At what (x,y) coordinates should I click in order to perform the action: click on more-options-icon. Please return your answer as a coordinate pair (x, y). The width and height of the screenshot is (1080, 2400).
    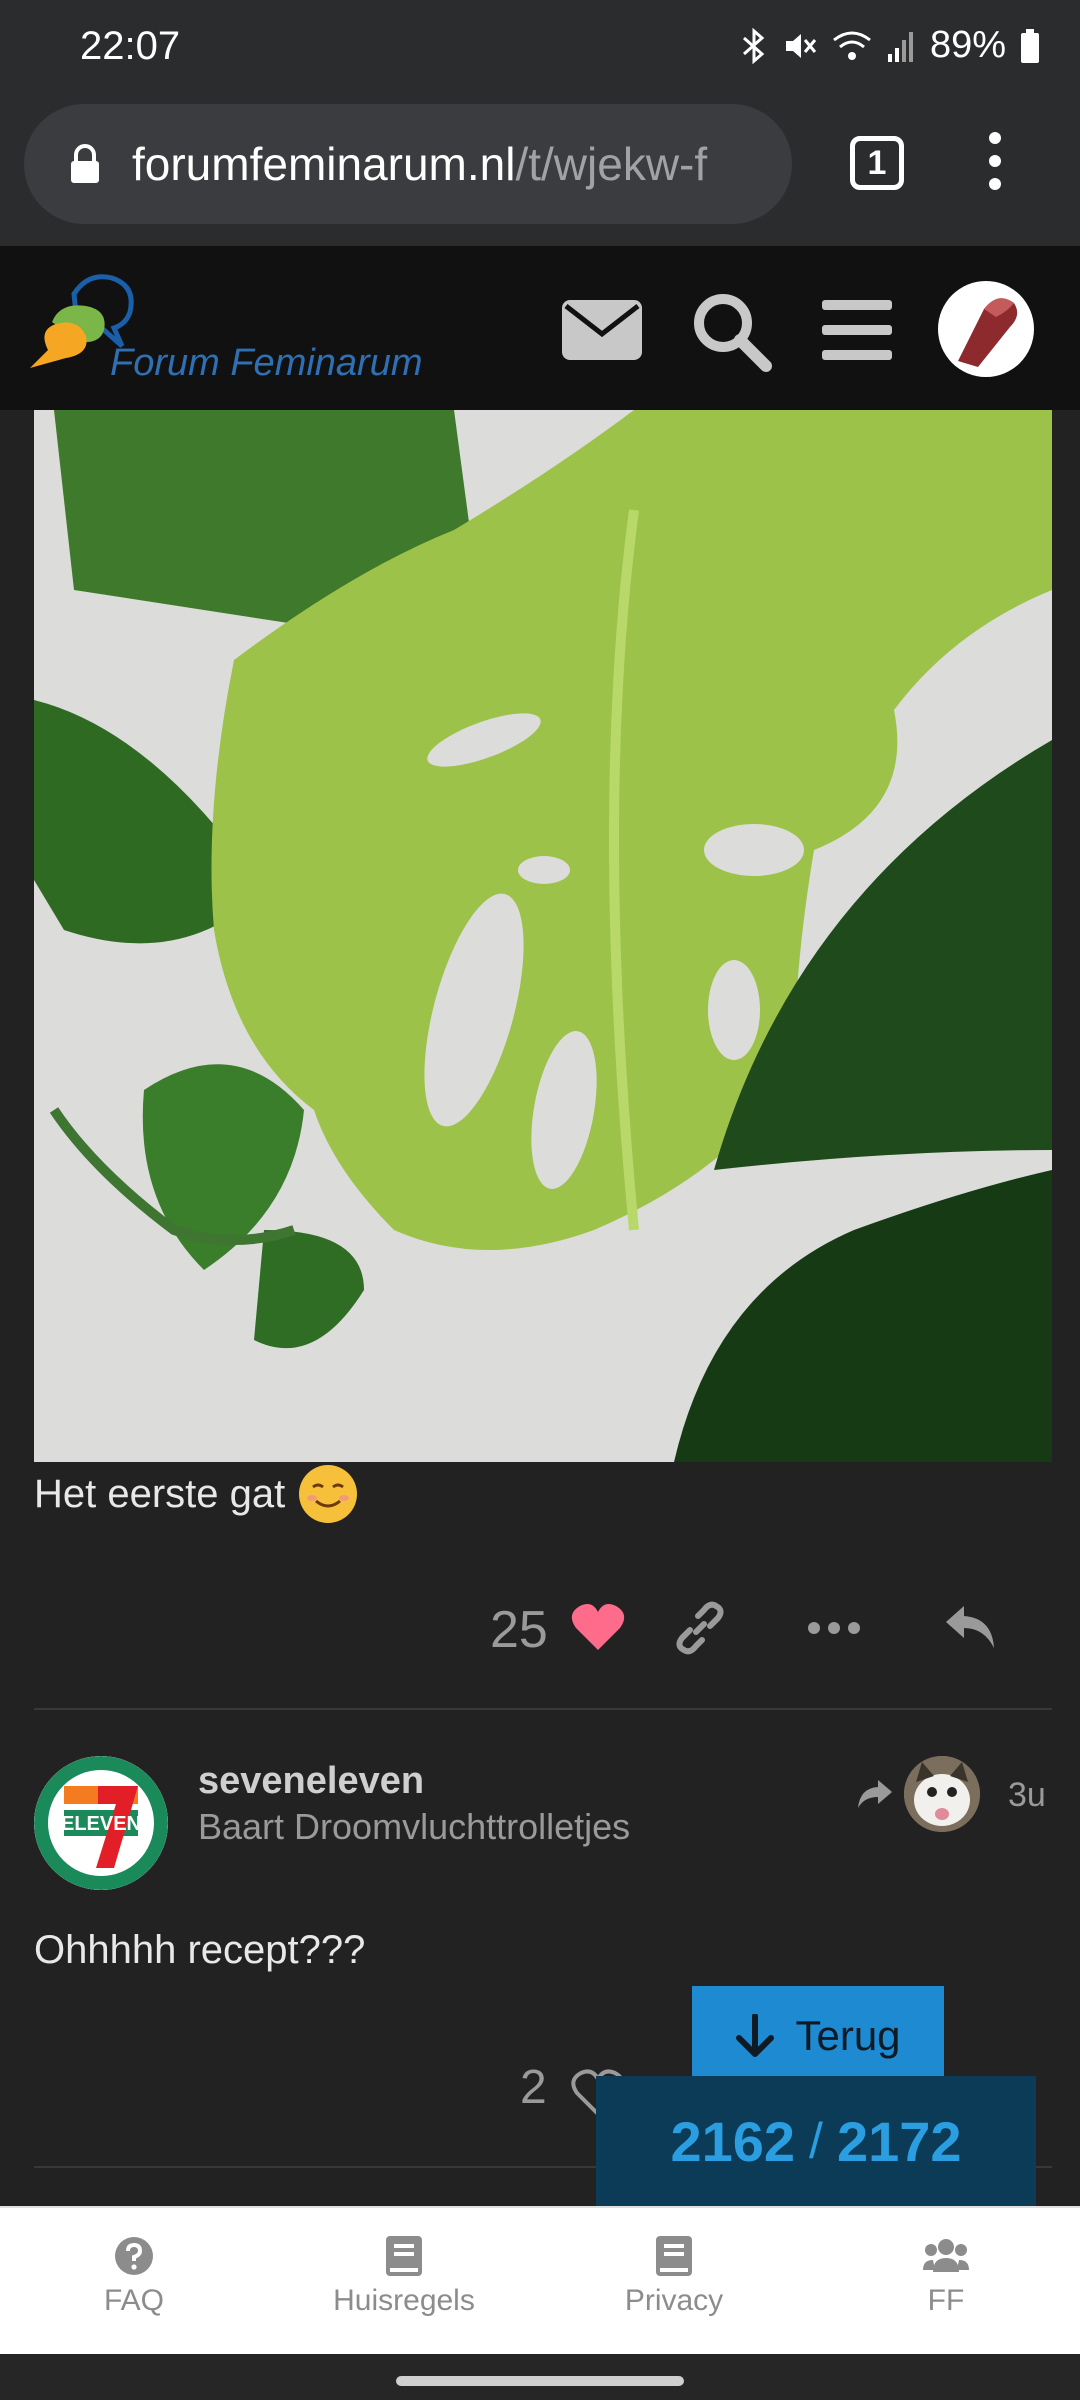
    Looking at the image, I should click on (834, 1628).